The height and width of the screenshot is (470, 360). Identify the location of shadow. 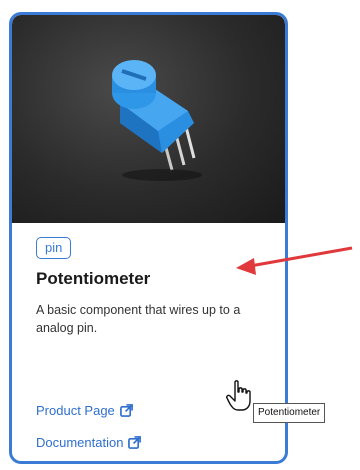
(162, 175).